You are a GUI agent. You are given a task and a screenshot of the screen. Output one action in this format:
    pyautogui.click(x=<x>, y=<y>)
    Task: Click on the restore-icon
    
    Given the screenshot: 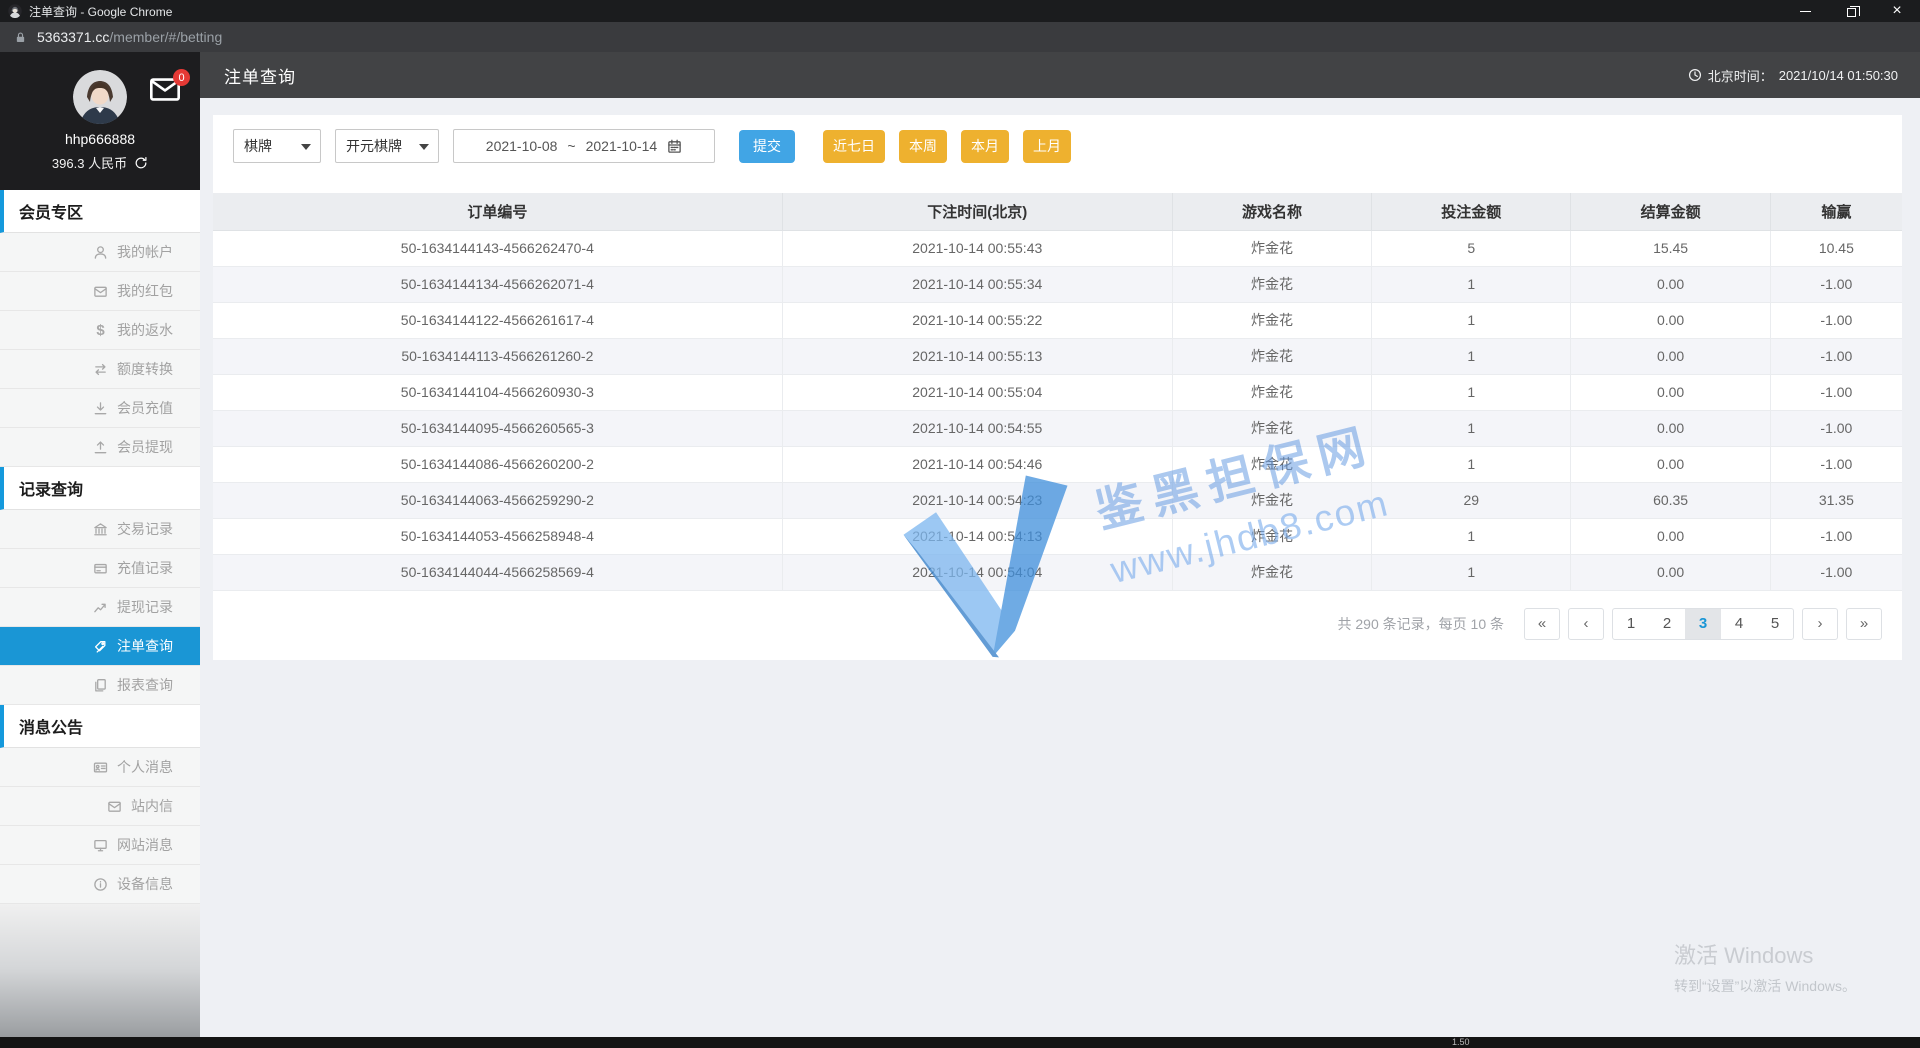 What is the action you would take?
    pyautogui.click(x=1853, y=11)
    